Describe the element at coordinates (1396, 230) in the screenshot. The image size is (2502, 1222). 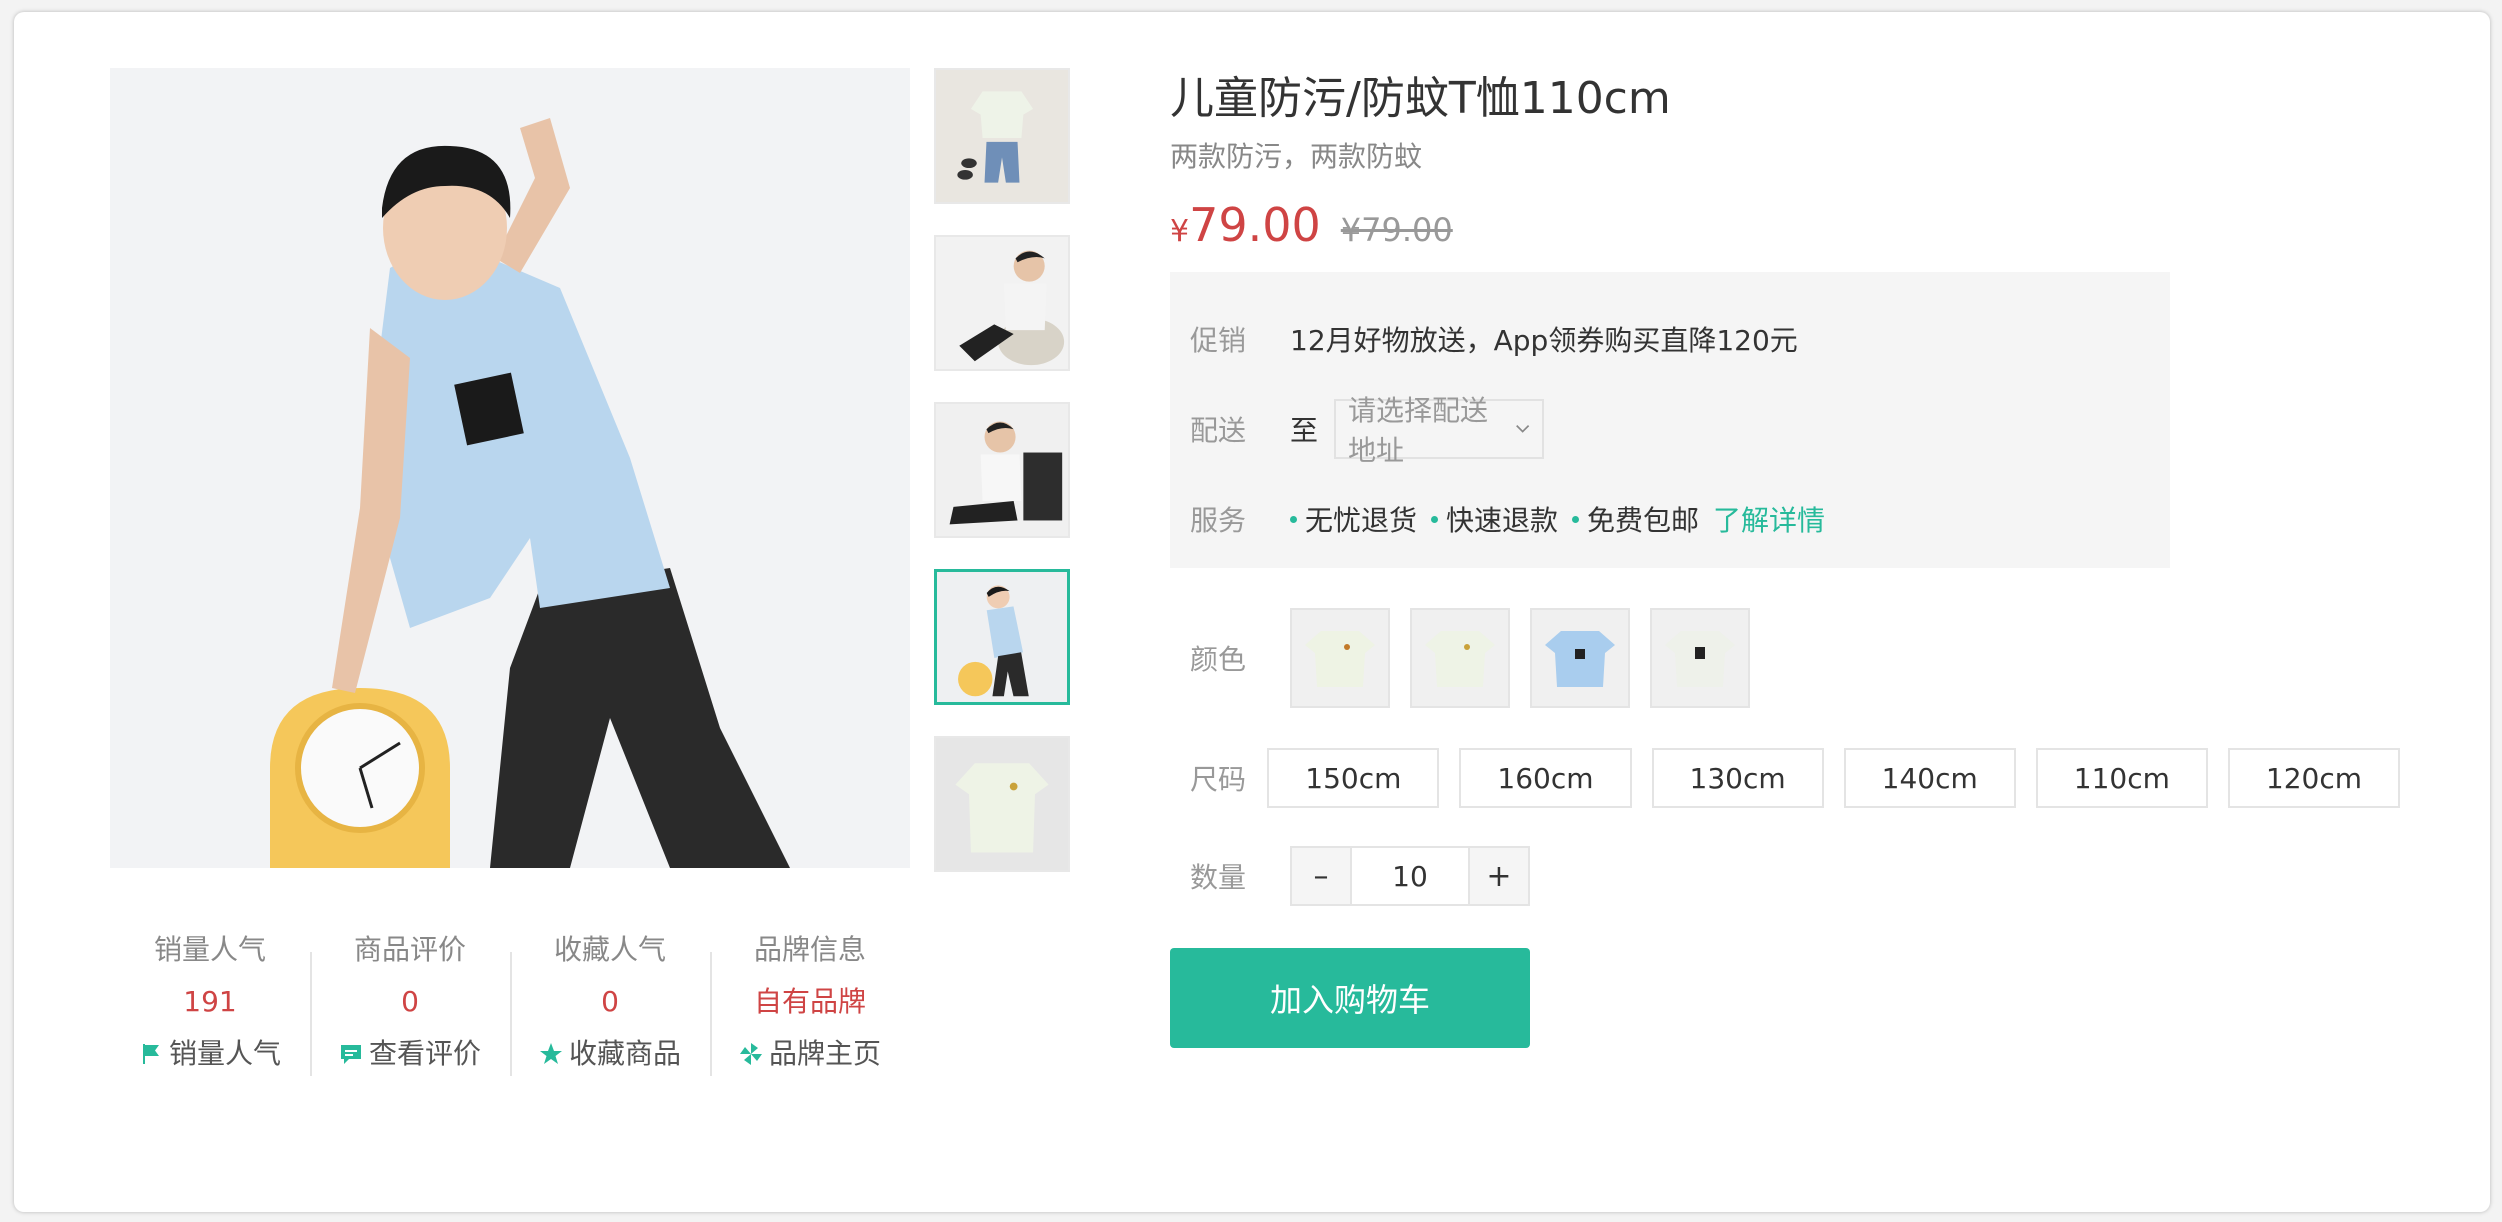
I see `original-price: ¥79.00` at that location.